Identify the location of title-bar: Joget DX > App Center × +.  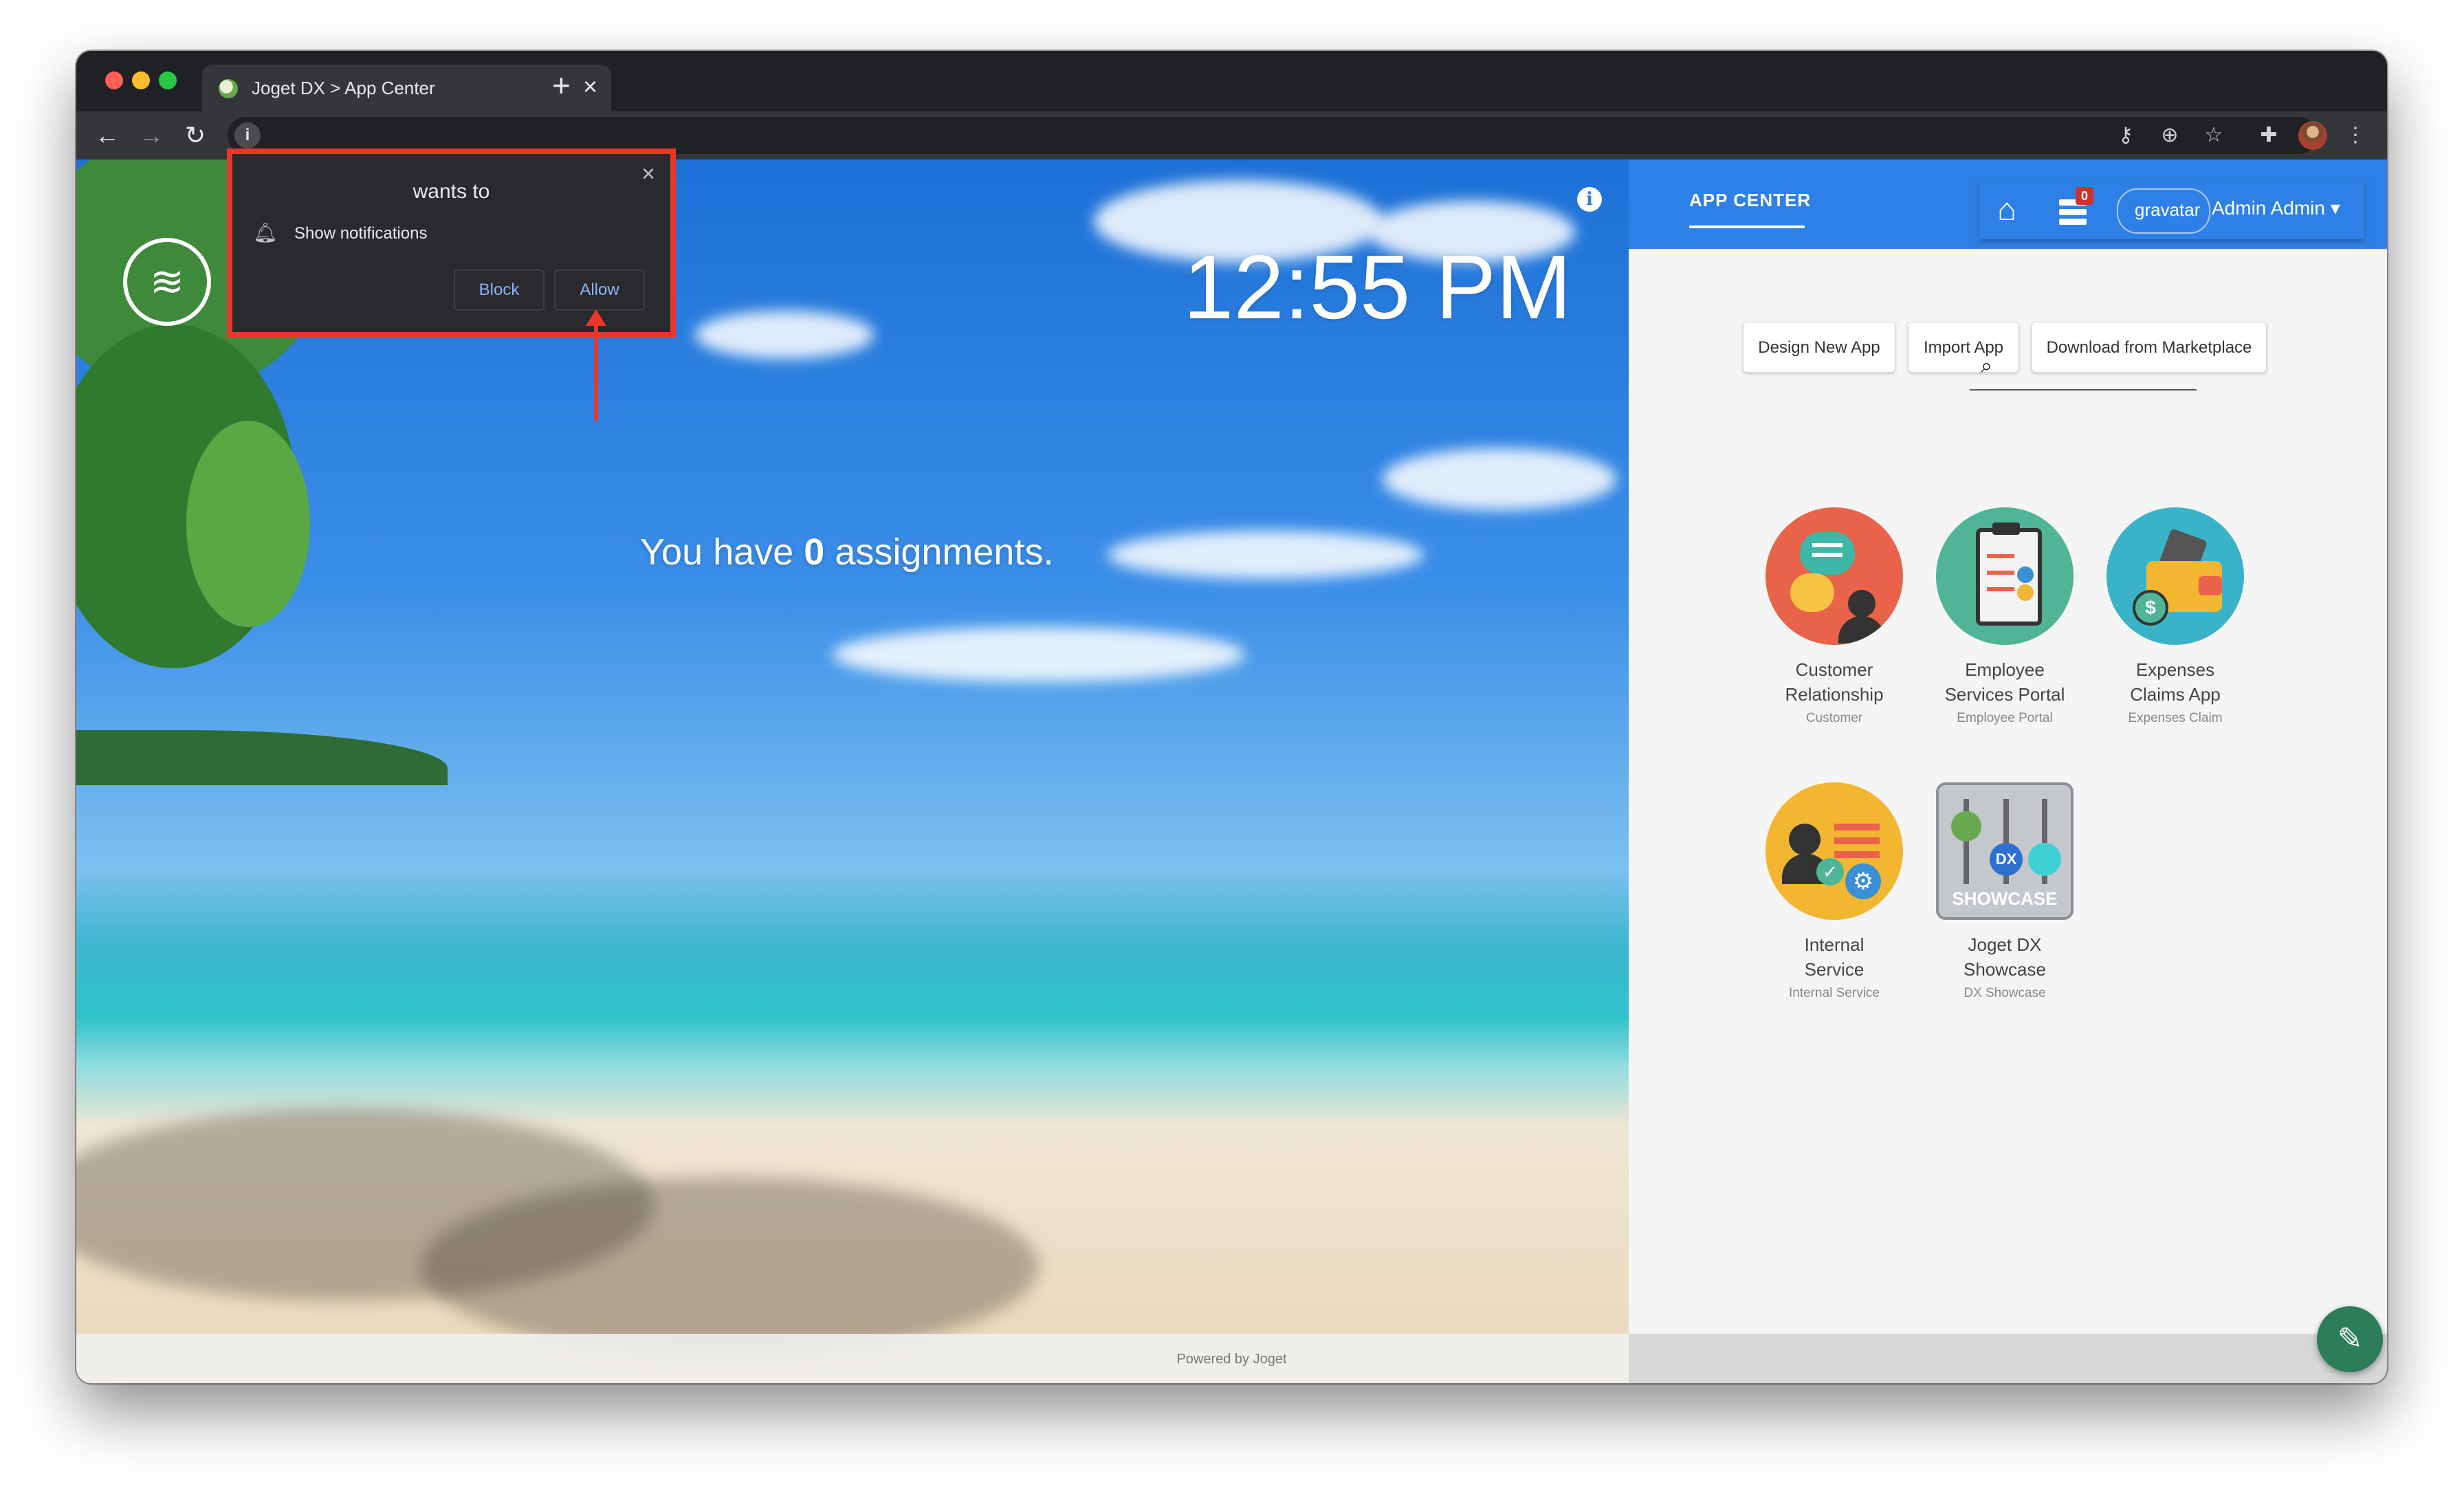
(1231, 81).